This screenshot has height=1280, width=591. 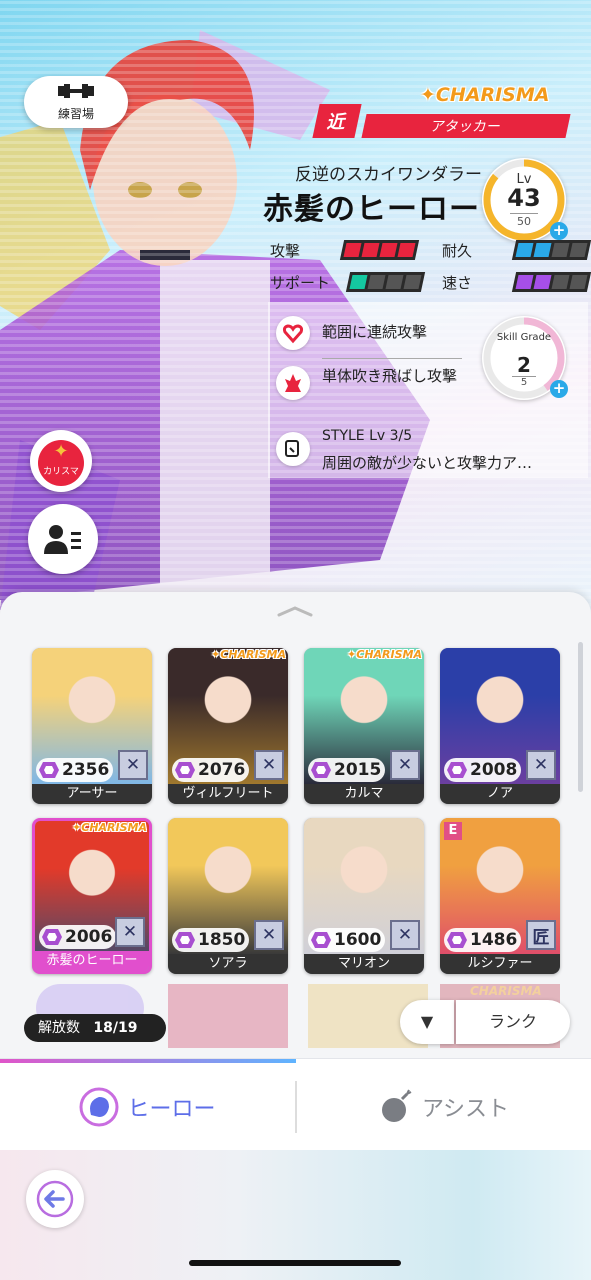 What do you see at coordinates (295, 1263) in the screenshot?
I see `home-indicator` at bounding box center [295, 1263].